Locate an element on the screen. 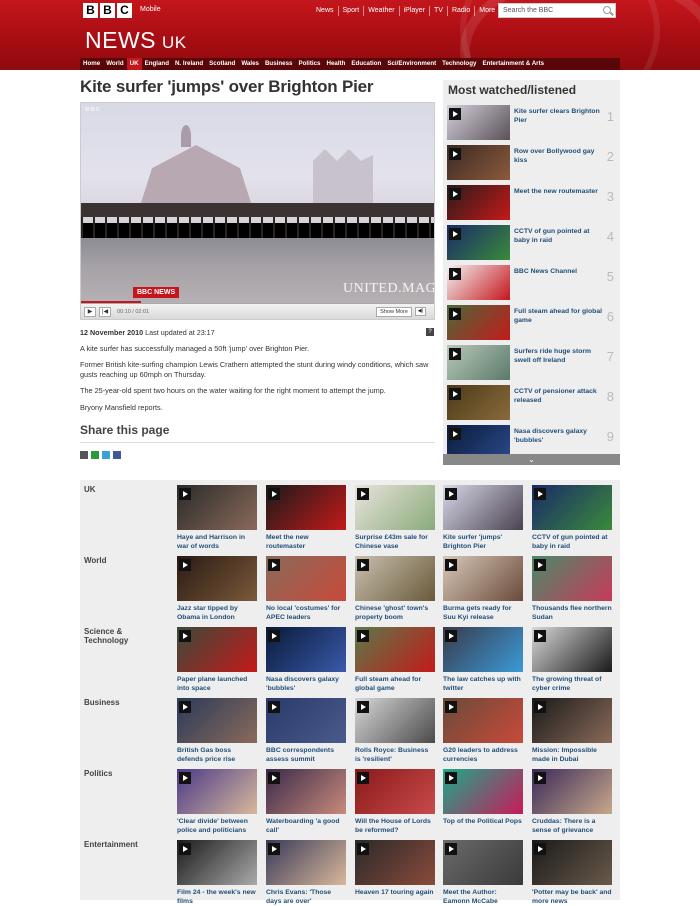 This screenshot has width=700, height=906. audio-icon is located at coordinates (274, 636).